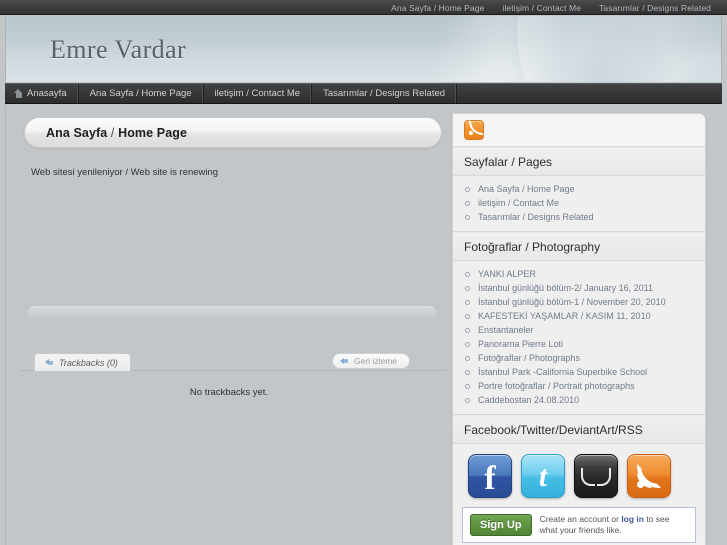 The image size is (727, 545). What do you see at coordinates (521, 344) in the screenshot?
I see `sidebar-item-label: Panorama Pierre Loti` at bounding box center [521, 344].